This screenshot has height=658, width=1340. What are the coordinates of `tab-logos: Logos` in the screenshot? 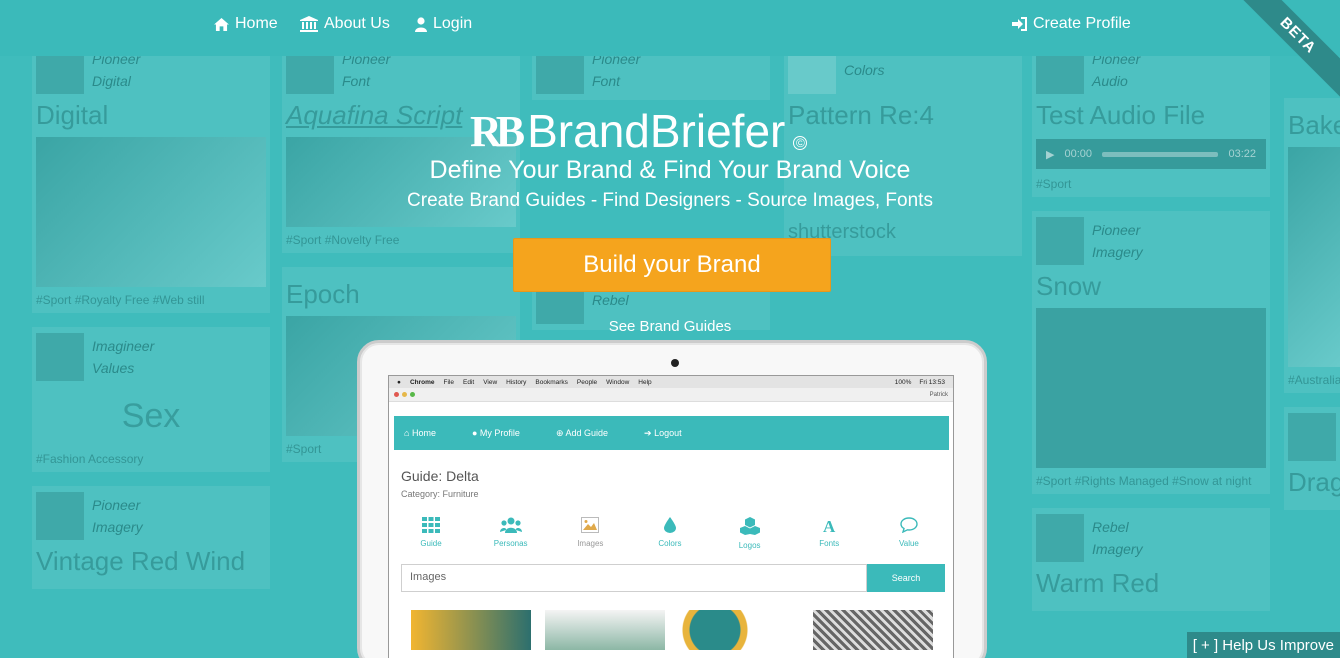 It's located at (750, 533).